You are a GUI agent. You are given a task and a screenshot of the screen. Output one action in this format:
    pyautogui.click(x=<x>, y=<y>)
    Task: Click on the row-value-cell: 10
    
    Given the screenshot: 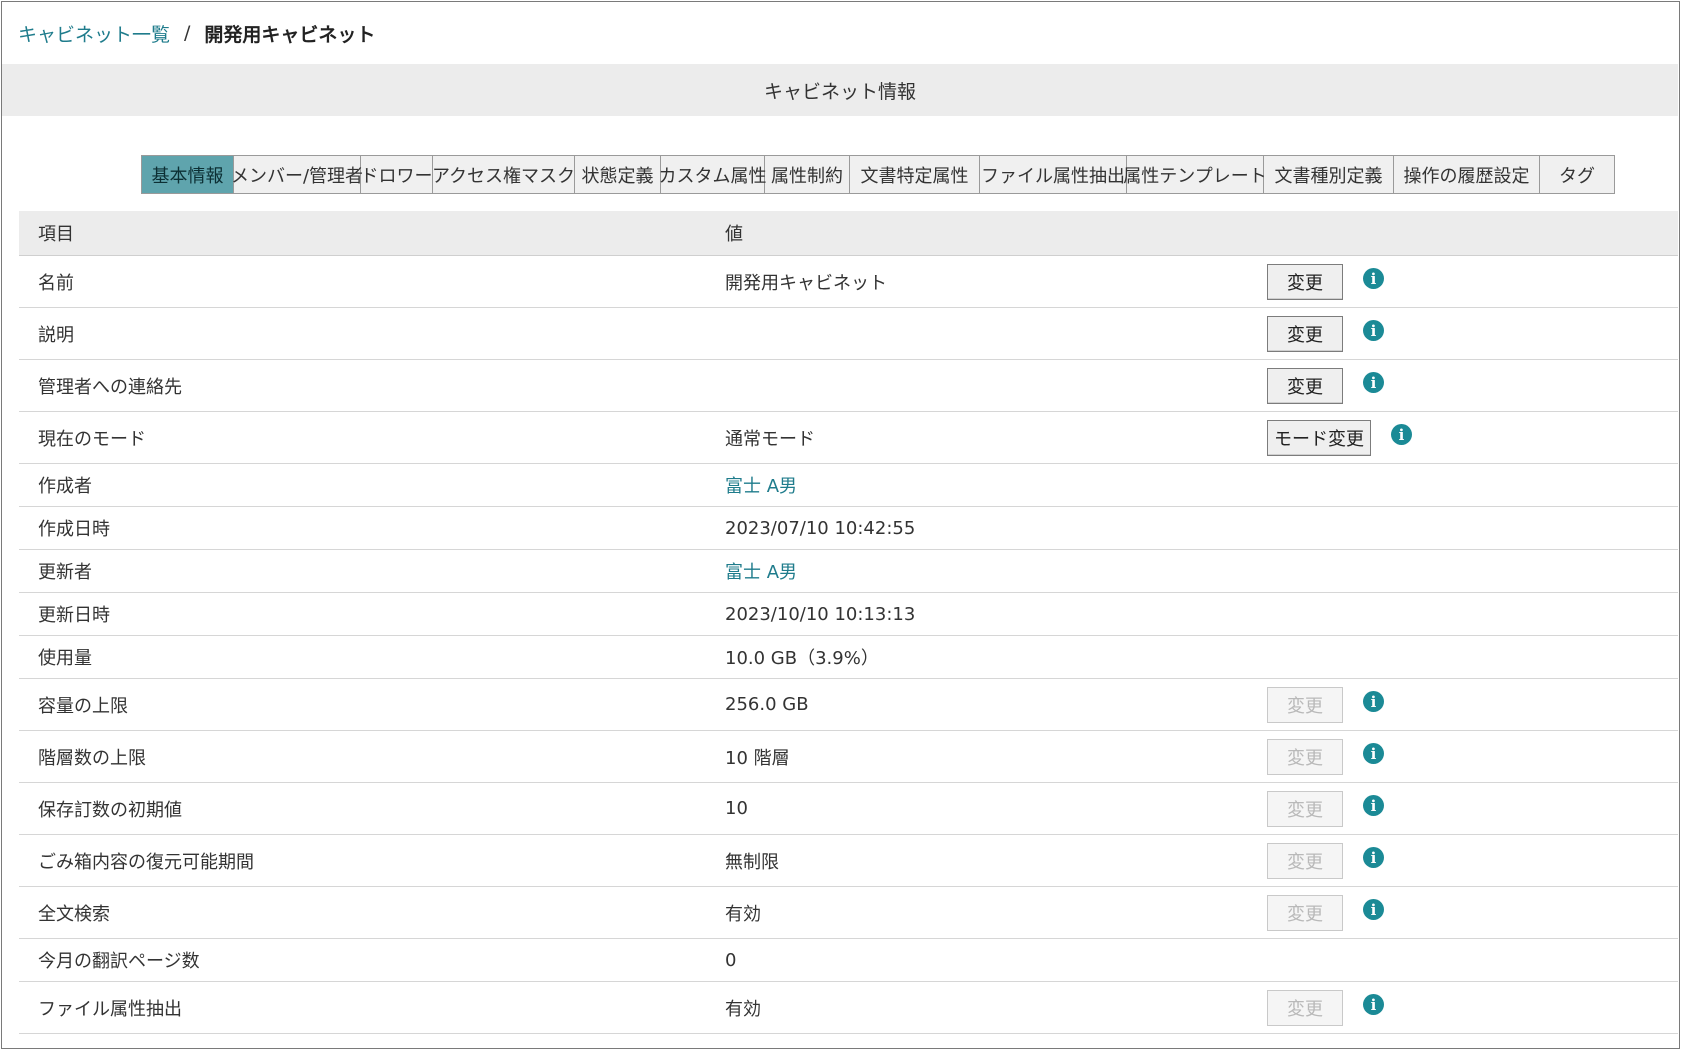 What is the action you would take?
    pyautogui.click(x=996, y=808)
    